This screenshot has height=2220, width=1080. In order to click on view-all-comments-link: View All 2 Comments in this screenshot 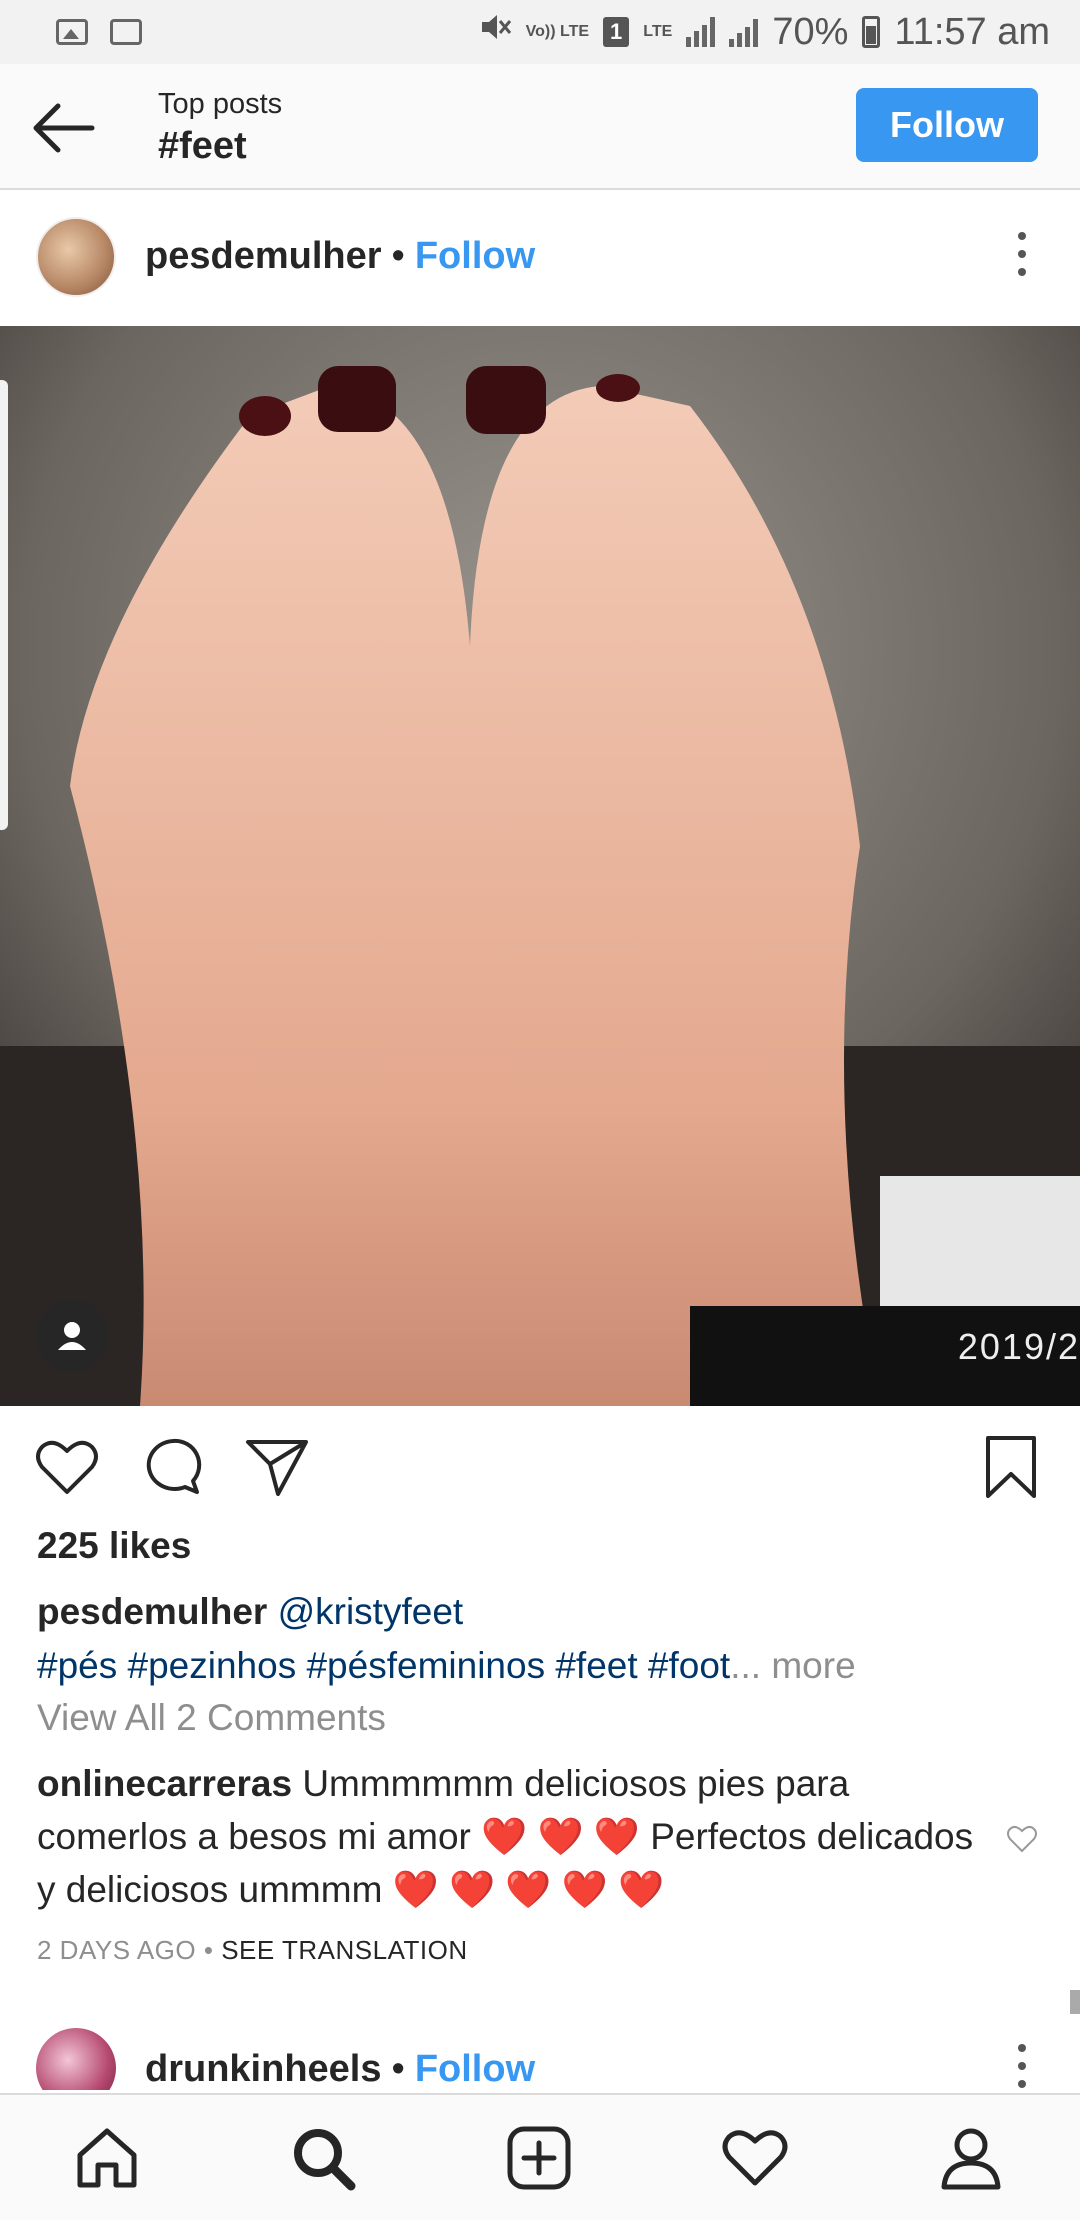, I will do `click(211, 1718)`.